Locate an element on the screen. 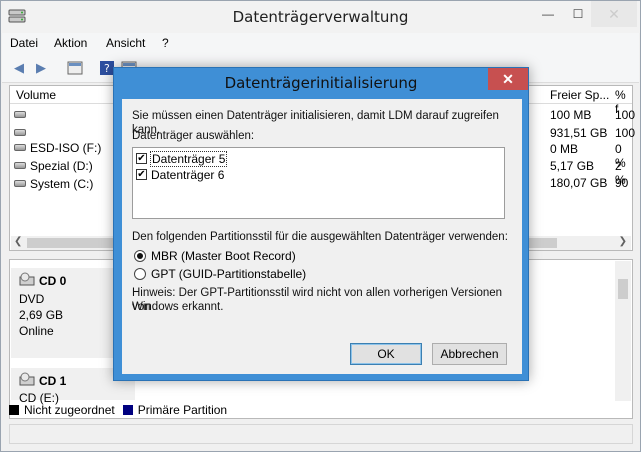 This screenshot has width=641, height=452. disk-item: ✔ Datenträger 5 is located at coordinates (182, 158).